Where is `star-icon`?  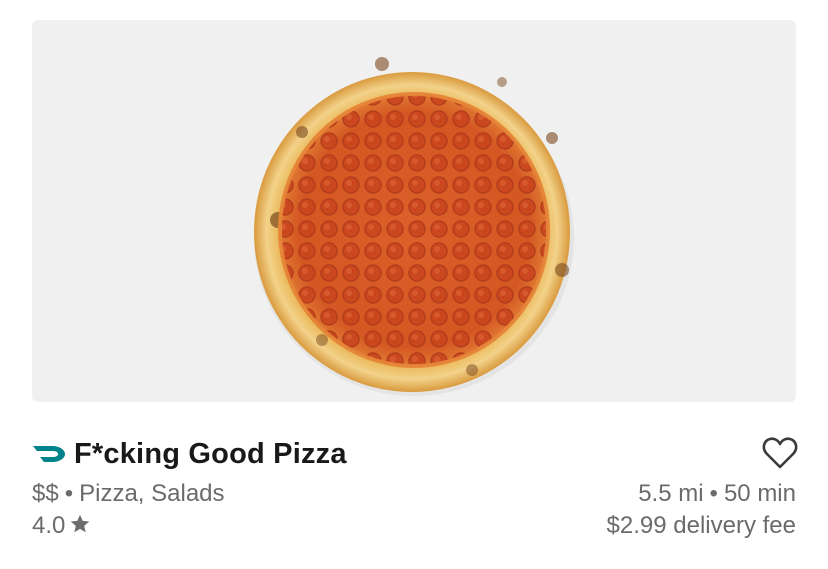
star-icon is located at coordinates (80, 523).